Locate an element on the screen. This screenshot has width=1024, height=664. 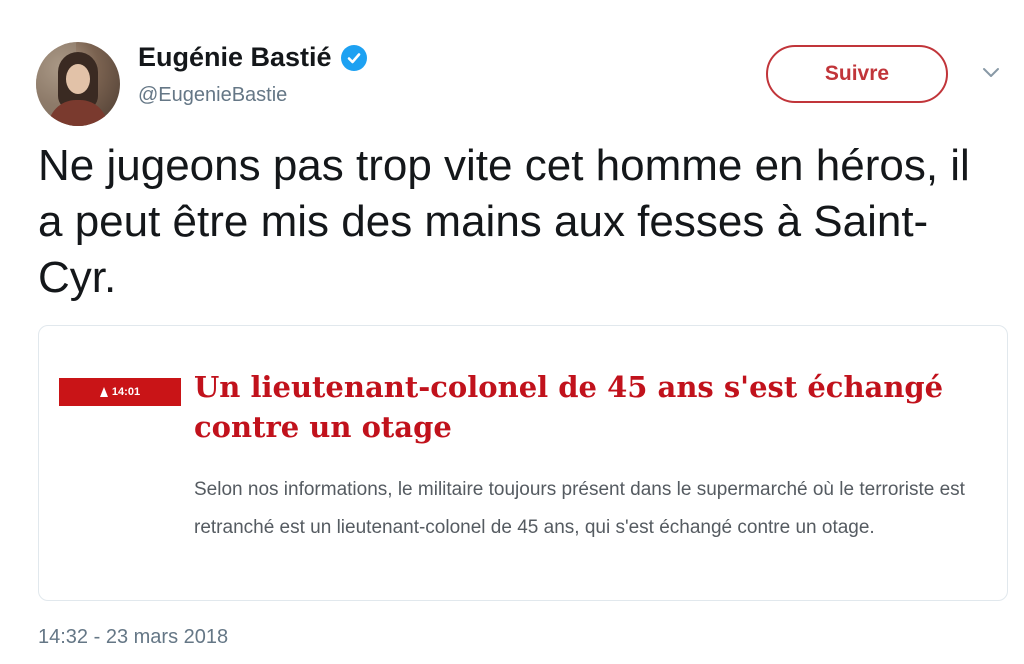
time-badge: 14:01 is located at coordinates (120, 392).